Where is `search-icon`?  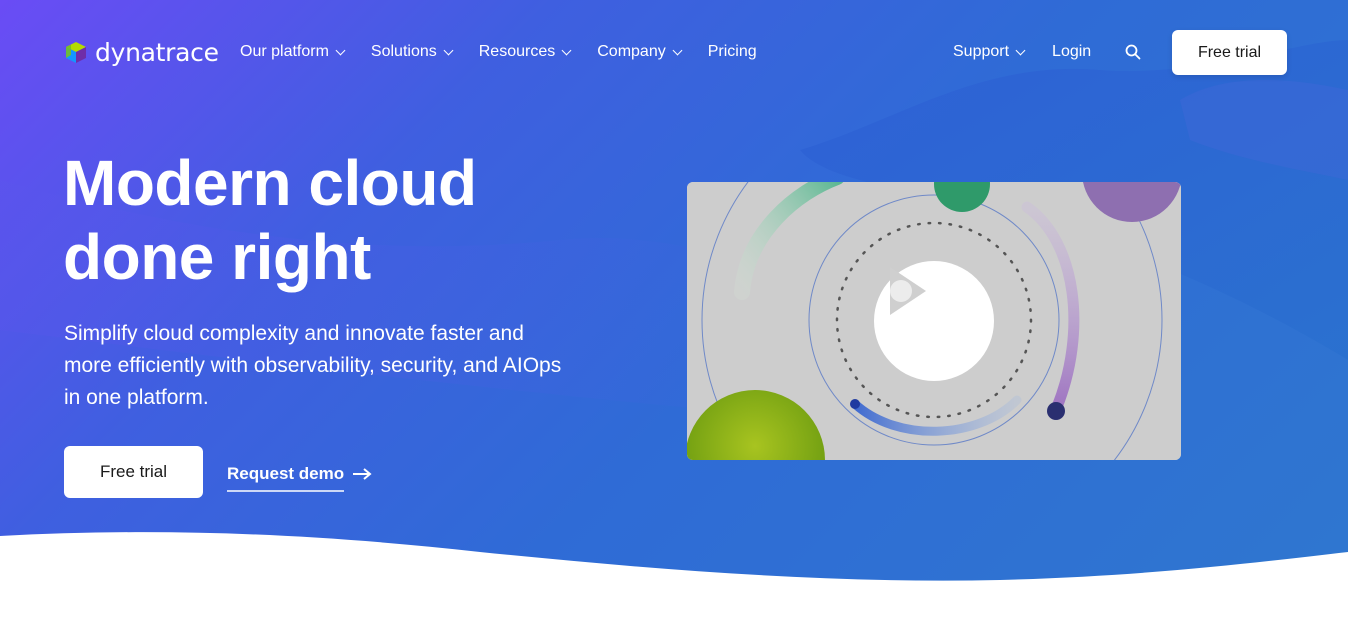 search-icon is located at coordinates (1133, 52).